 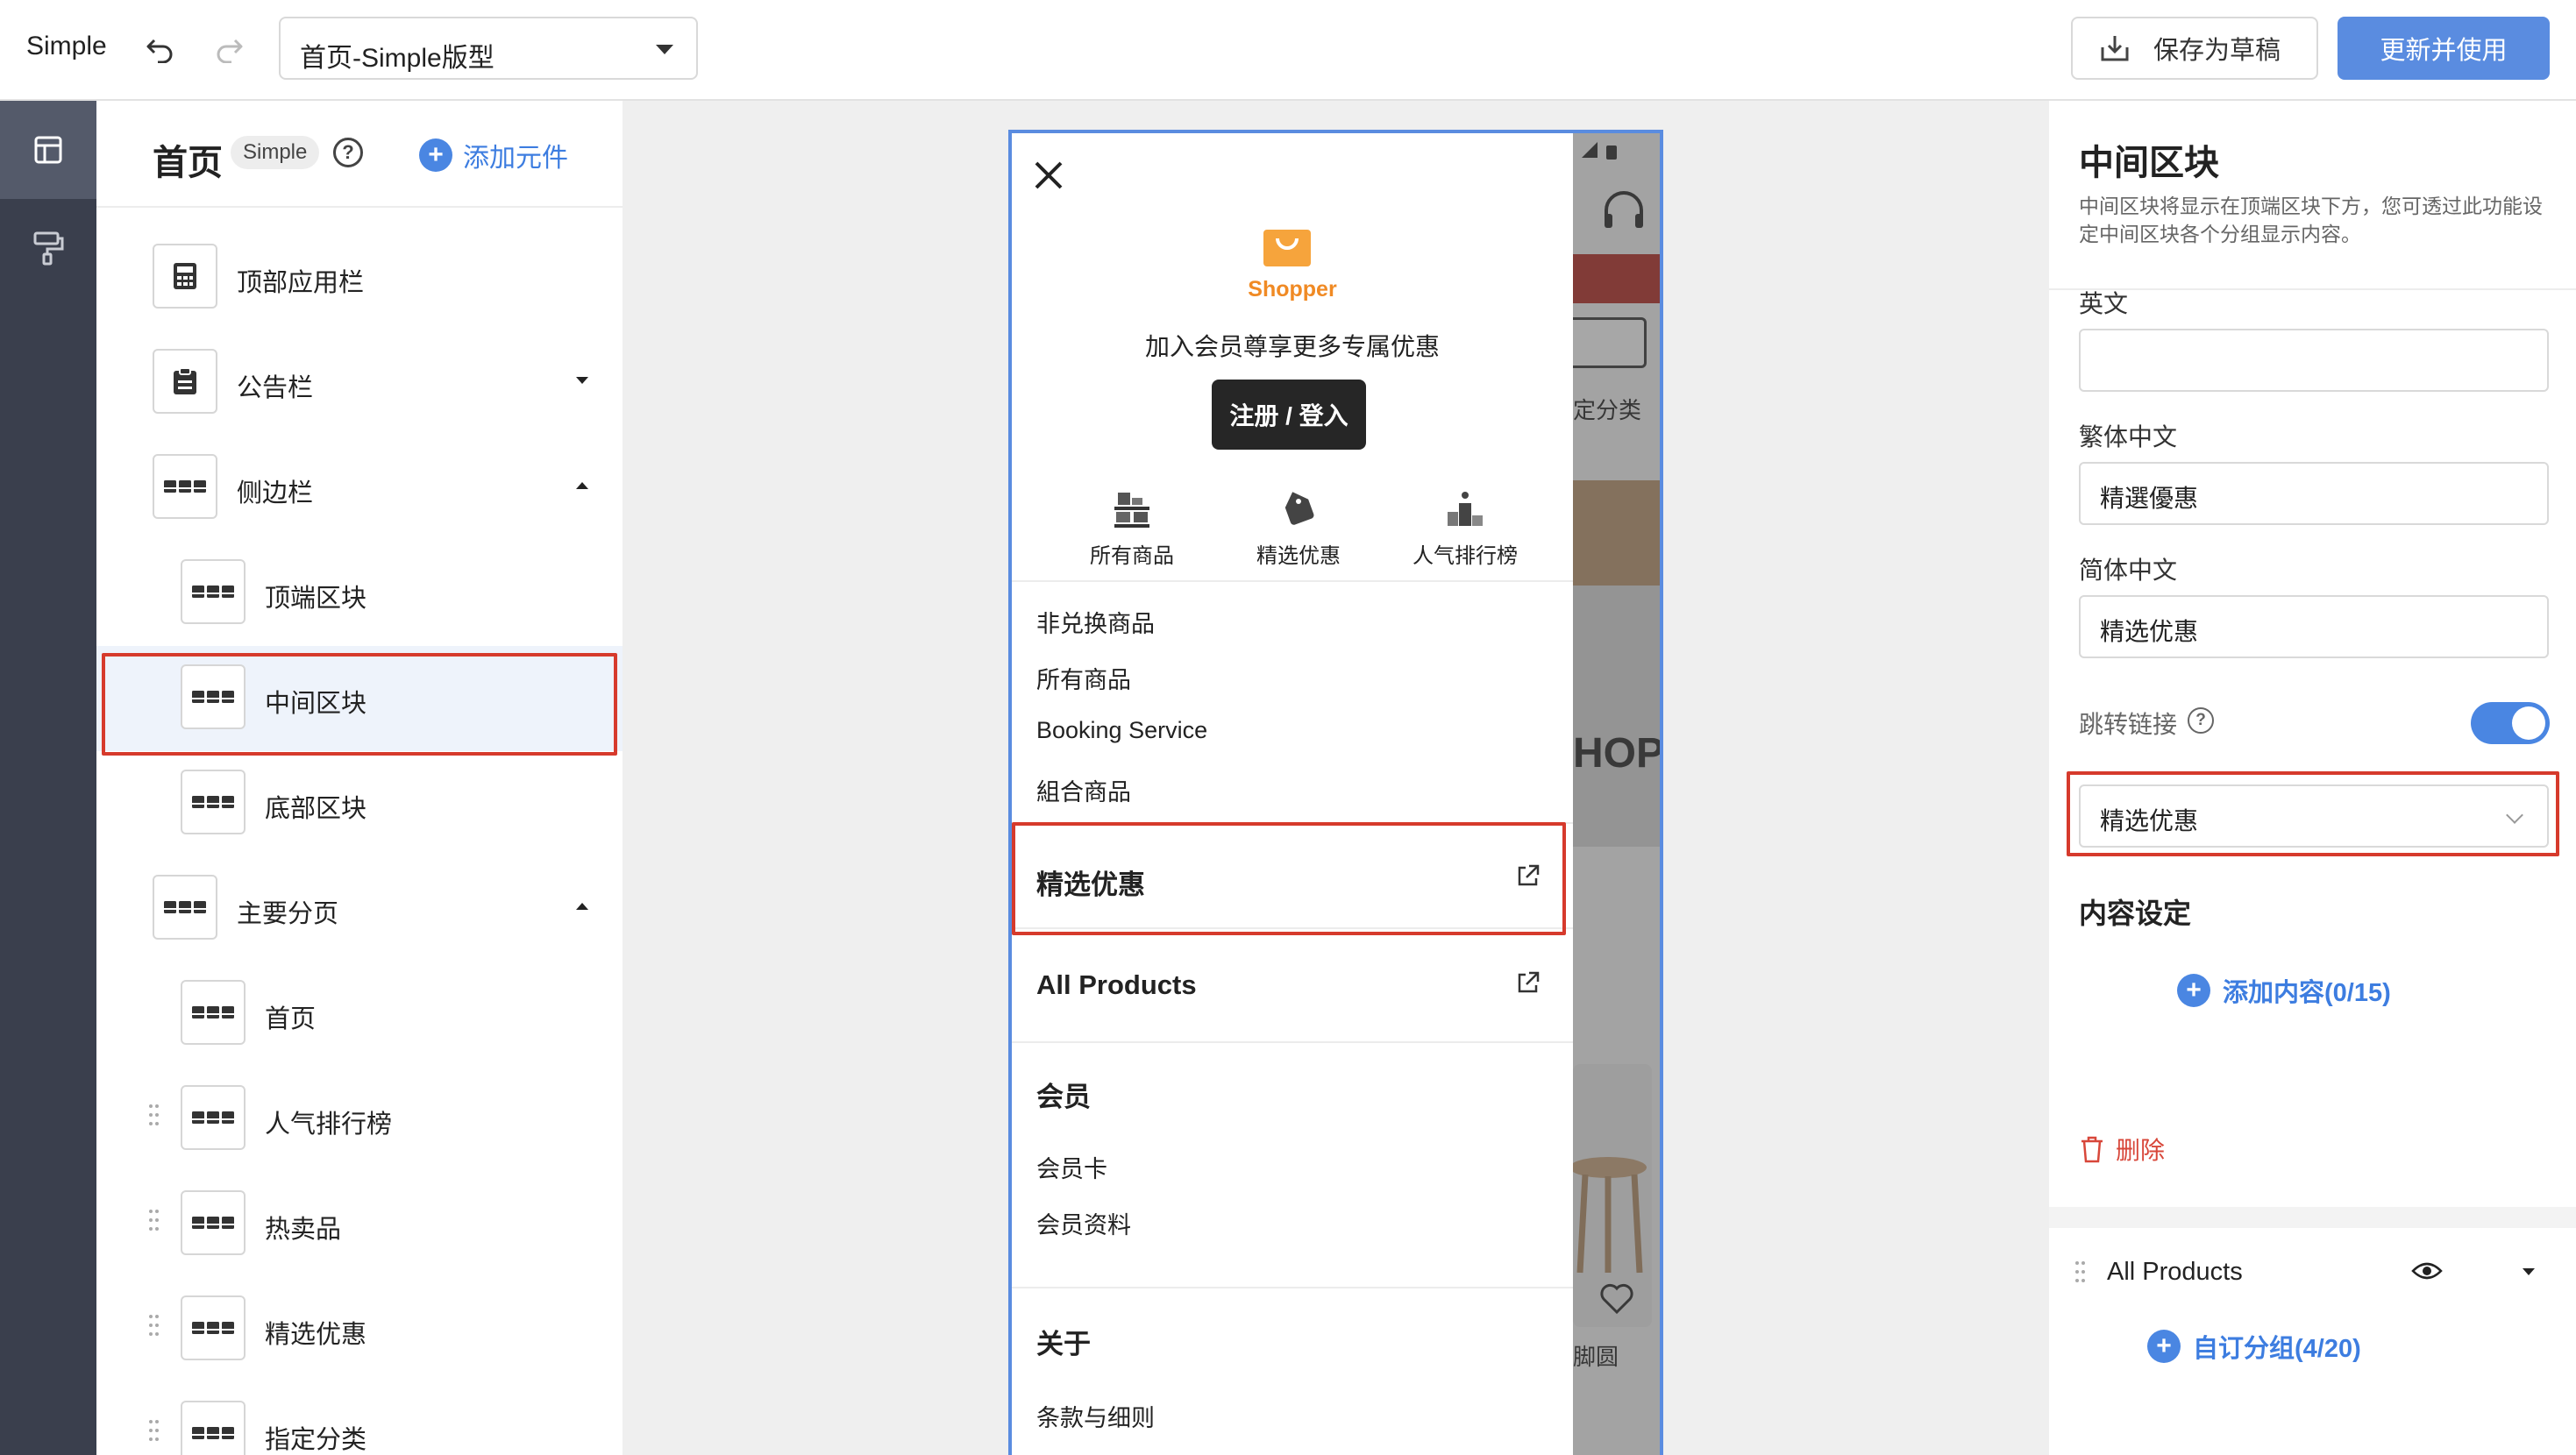 I want to click on custom-group-button: + 自订分组(4/20), so click(x=2254, y=1346).